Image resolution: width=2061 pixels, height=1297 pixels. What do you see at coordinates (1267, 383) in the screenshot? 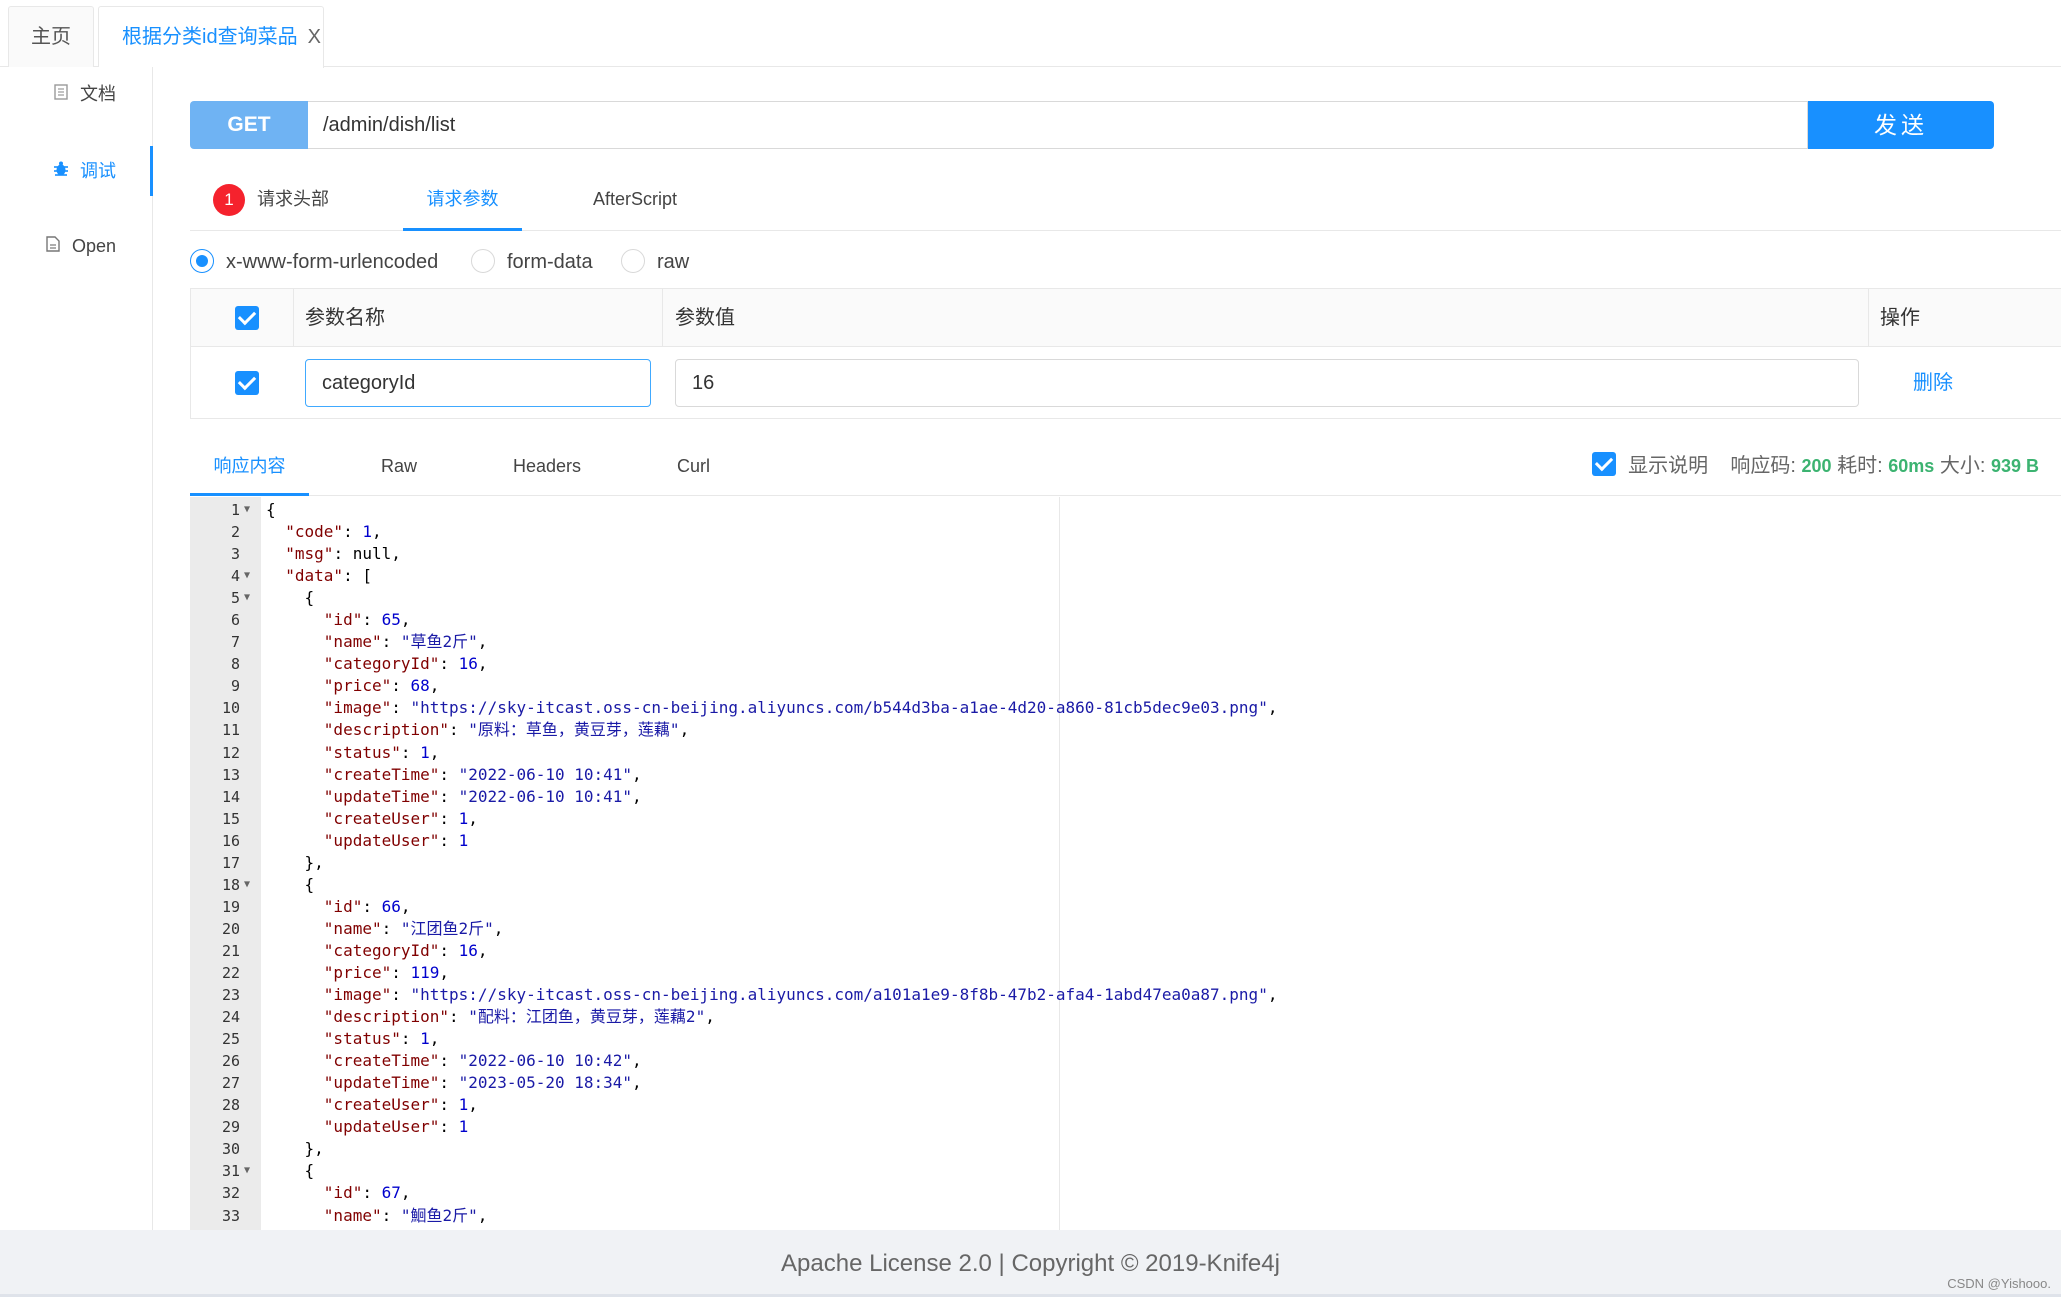
I see `param-value-input: 16` at bounding box center [1267, 383].